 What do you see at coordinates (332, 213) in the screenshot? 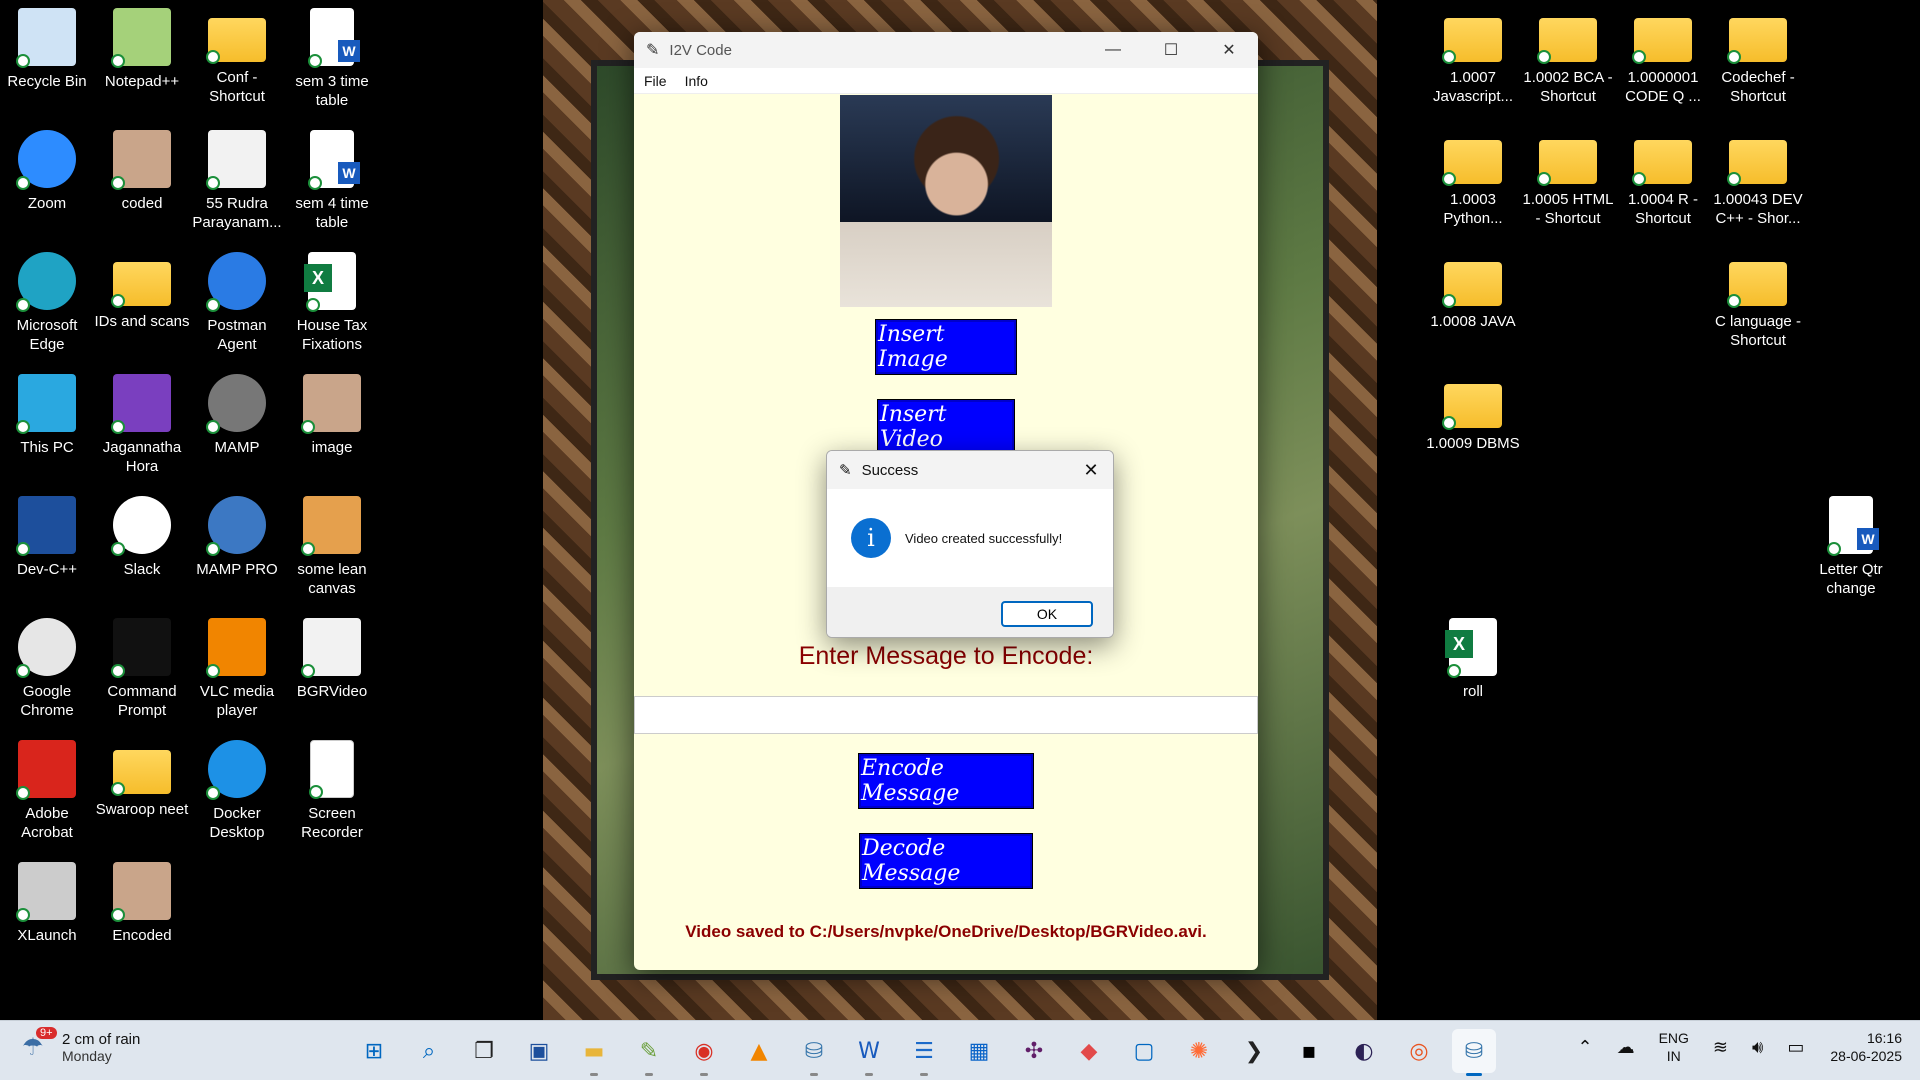
I see `desktop-icon-label: sem 4 time table` at bounding box center [332, 213].